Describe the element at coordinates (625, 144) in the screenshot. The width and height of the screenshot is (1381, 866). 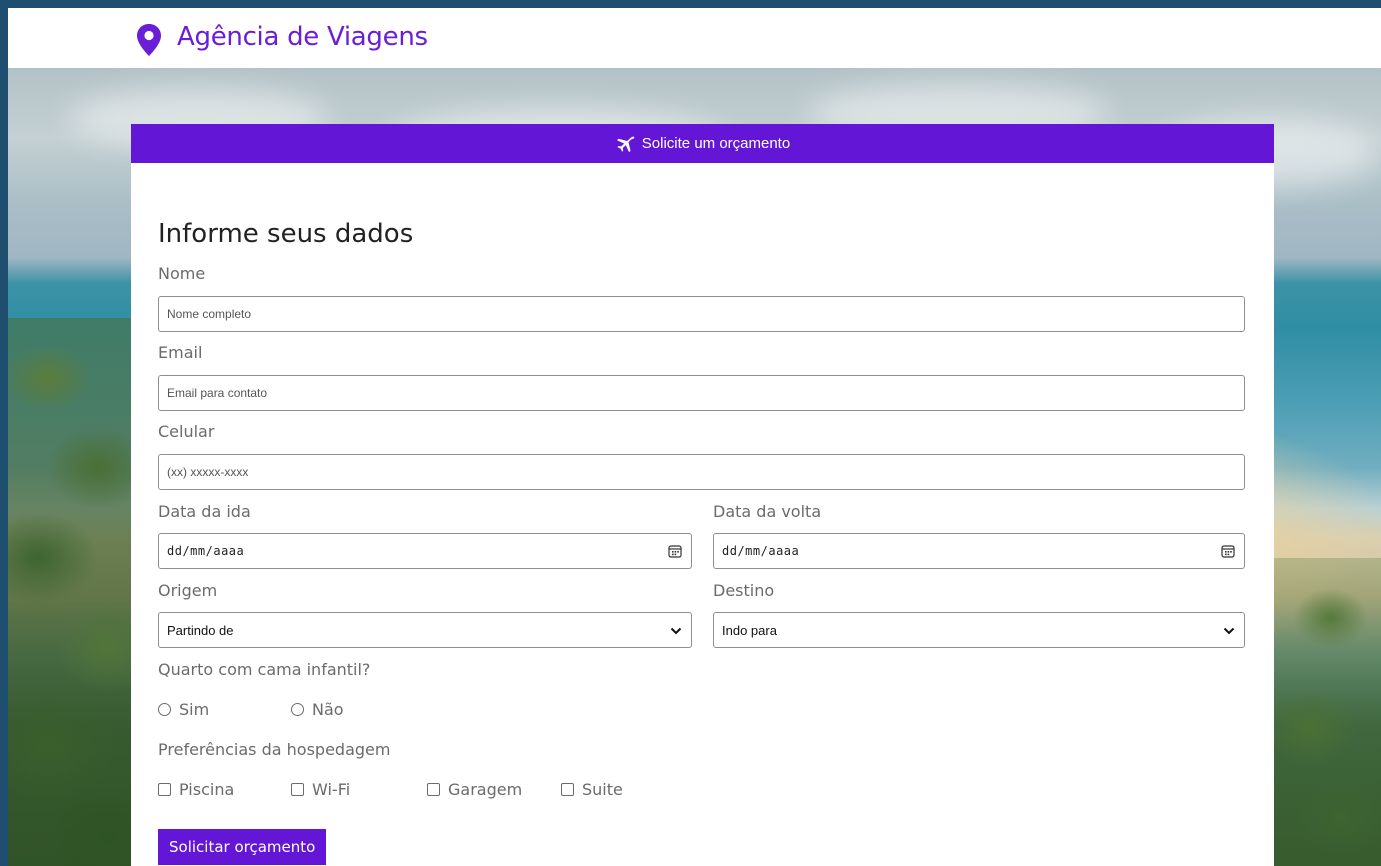
I see `plane-icon` at that location.